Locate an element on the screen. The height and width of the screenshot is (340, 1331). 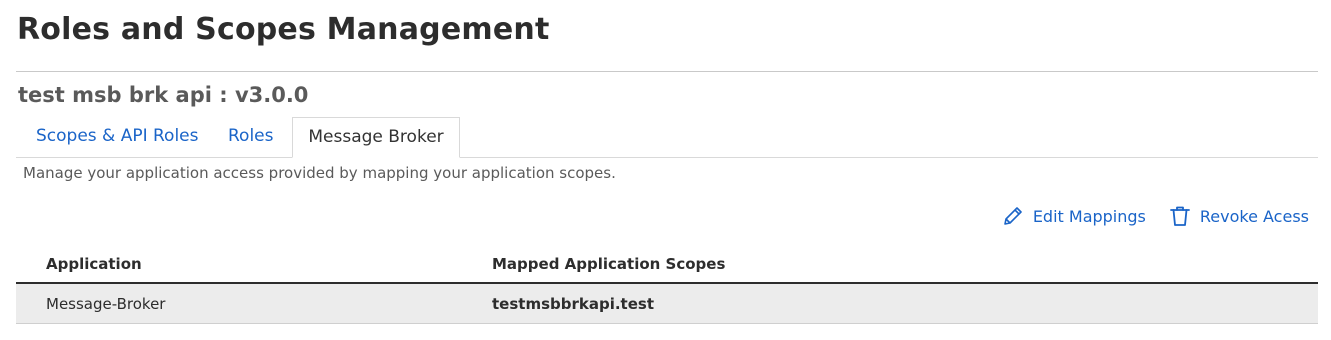
revoke-access-button: Revoke Acess is located at coordinates (1238, 216).